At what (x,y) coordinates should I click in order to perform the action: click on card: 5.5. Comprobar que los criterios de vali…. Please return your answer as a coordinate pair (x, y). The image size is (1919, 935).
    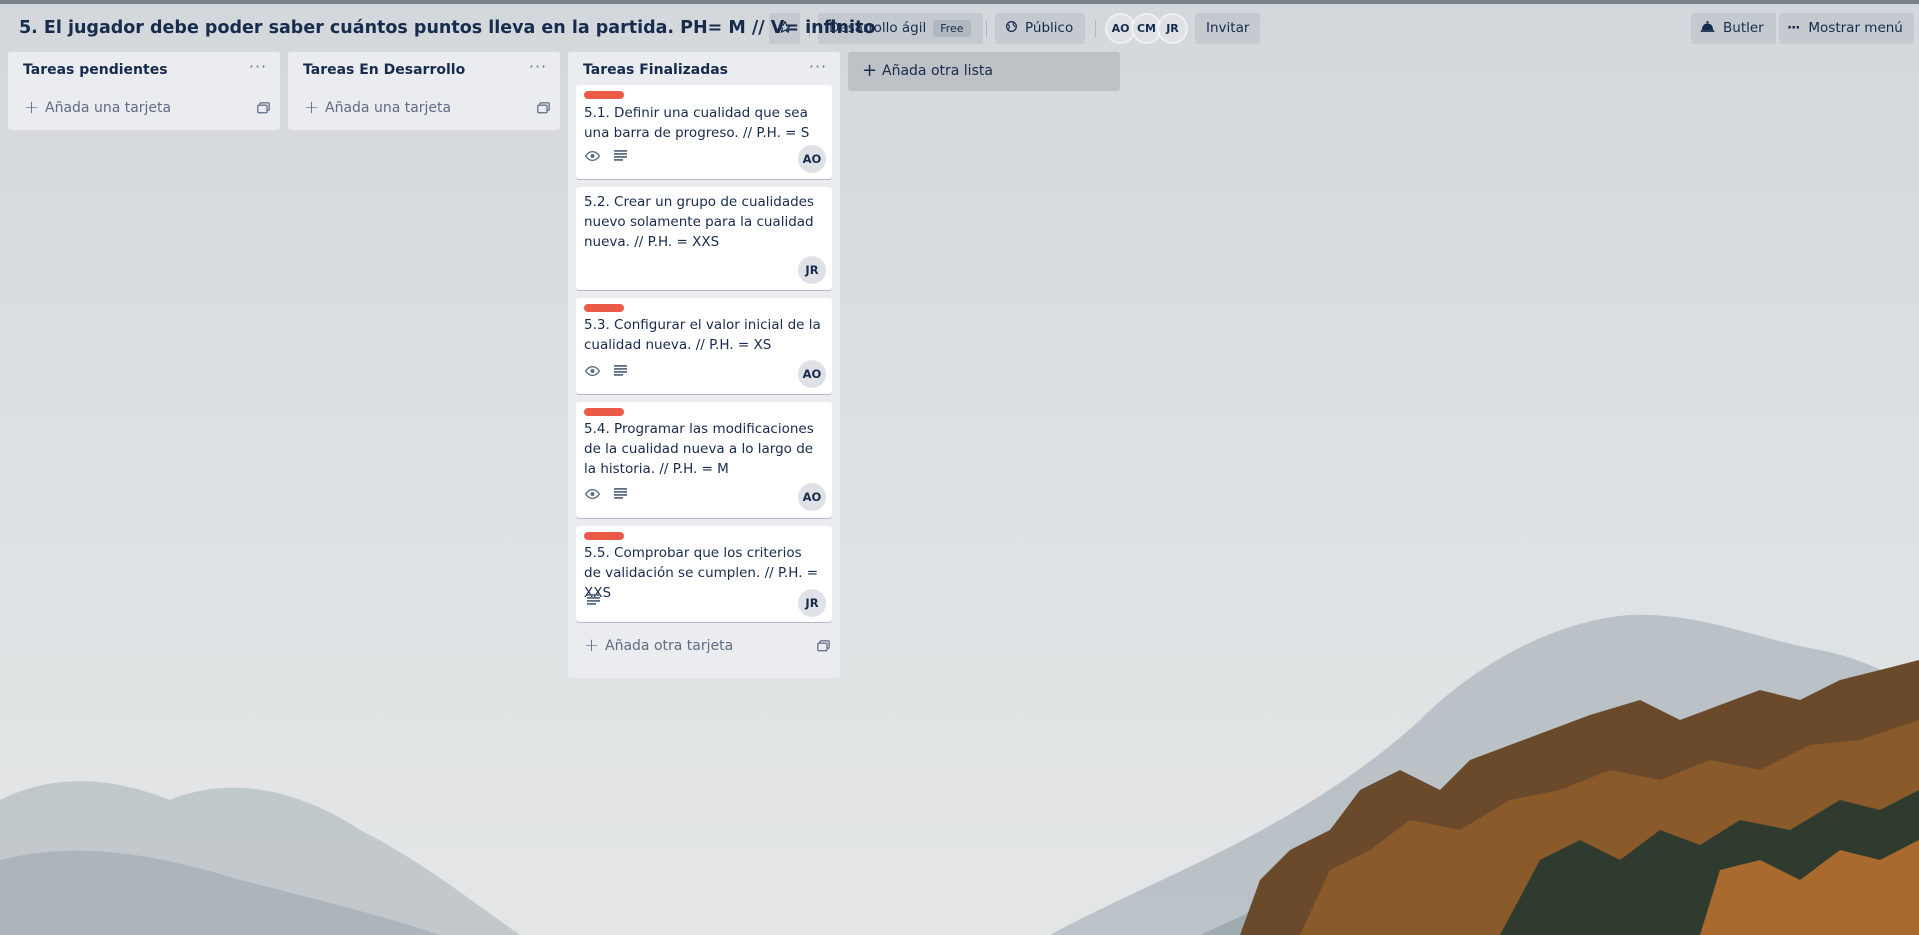
    Looking at the image, I should click on (704, 574).